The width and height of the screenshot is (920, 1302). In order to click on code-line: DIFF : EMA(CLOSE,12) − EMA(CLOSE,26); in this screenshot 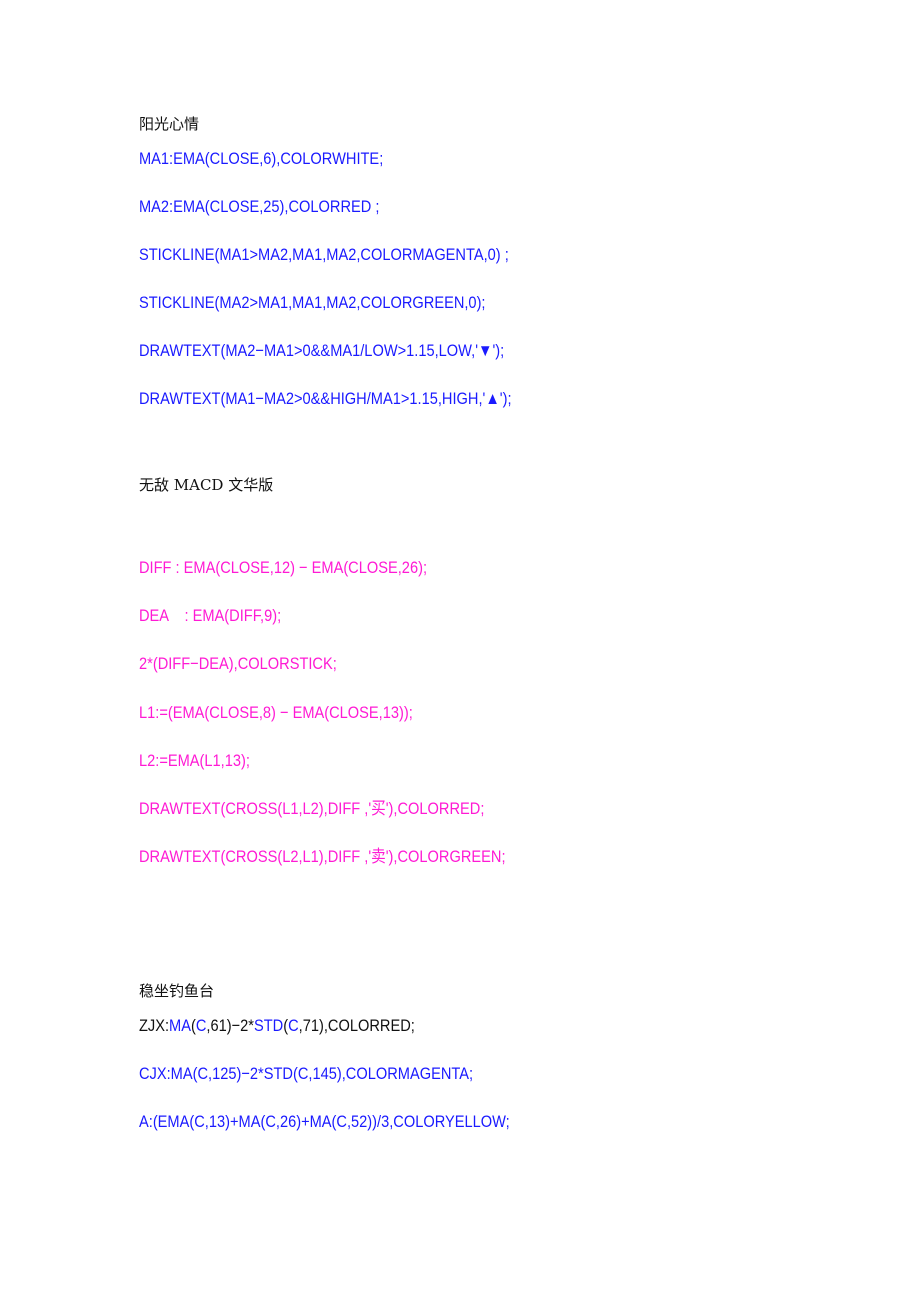, I will do `click(283, 567)`.